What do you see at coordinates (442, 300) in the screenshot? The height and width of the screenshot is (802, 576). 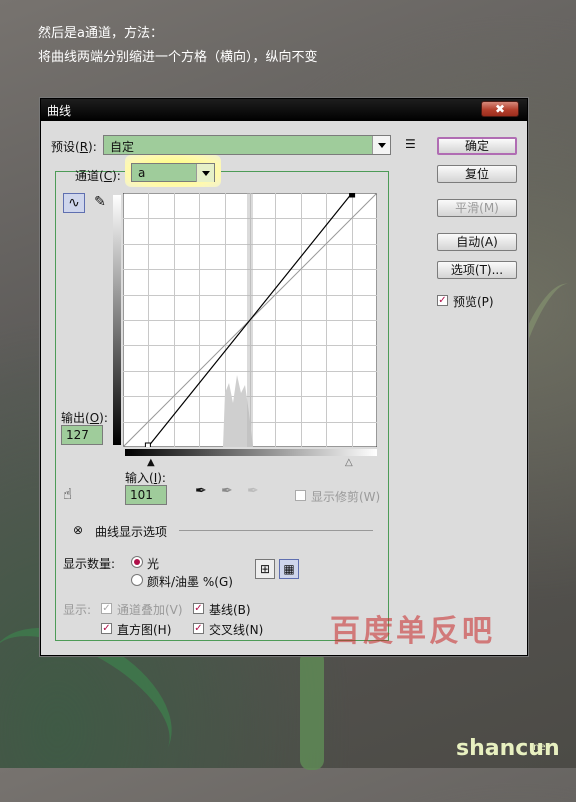 I see `preview-checkbox: ✓` at bounding box center [442, 300].